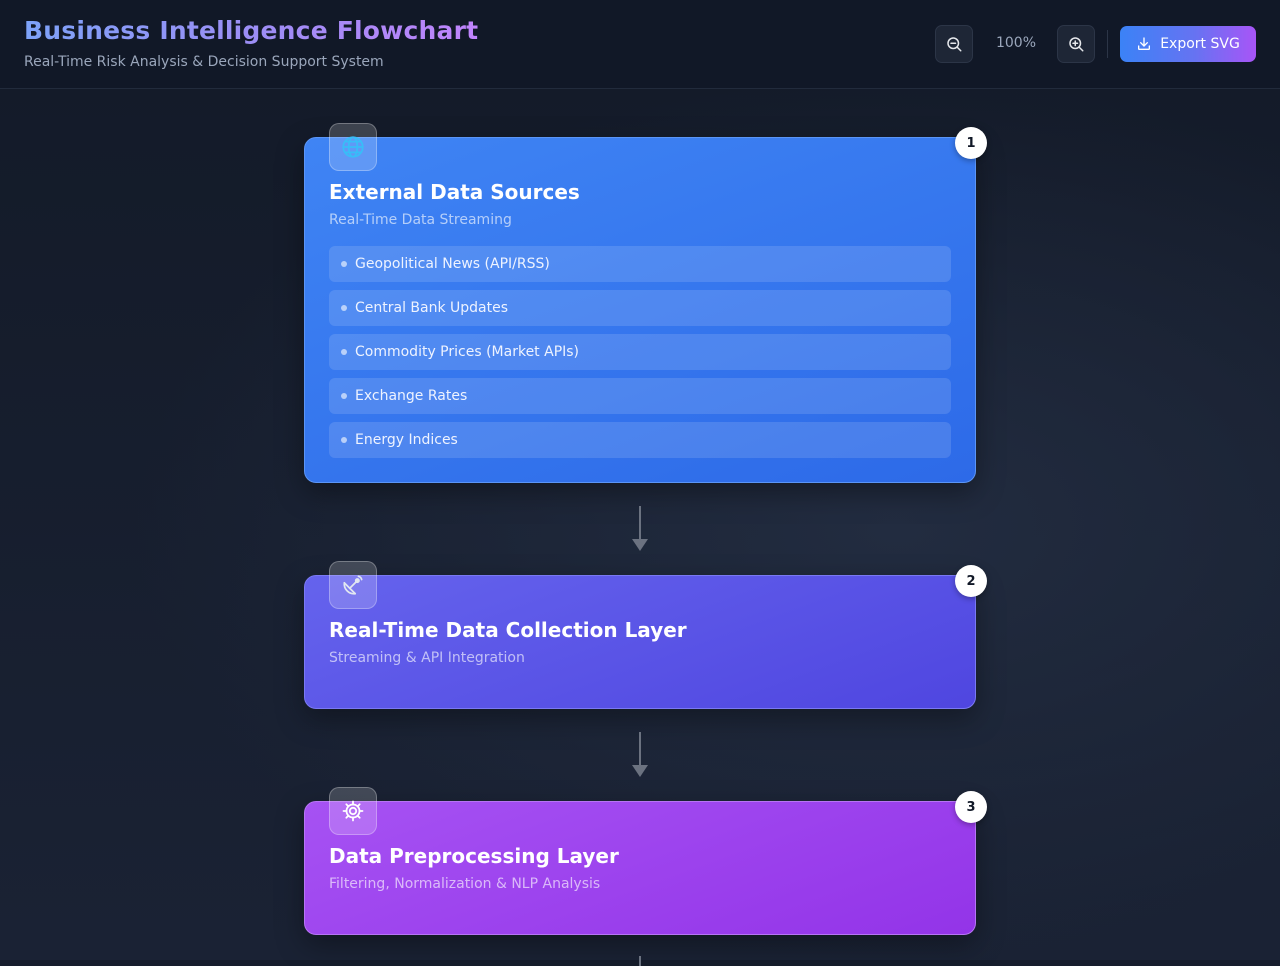  I want to click on list-item: Energy Indices, so click(640, 440).